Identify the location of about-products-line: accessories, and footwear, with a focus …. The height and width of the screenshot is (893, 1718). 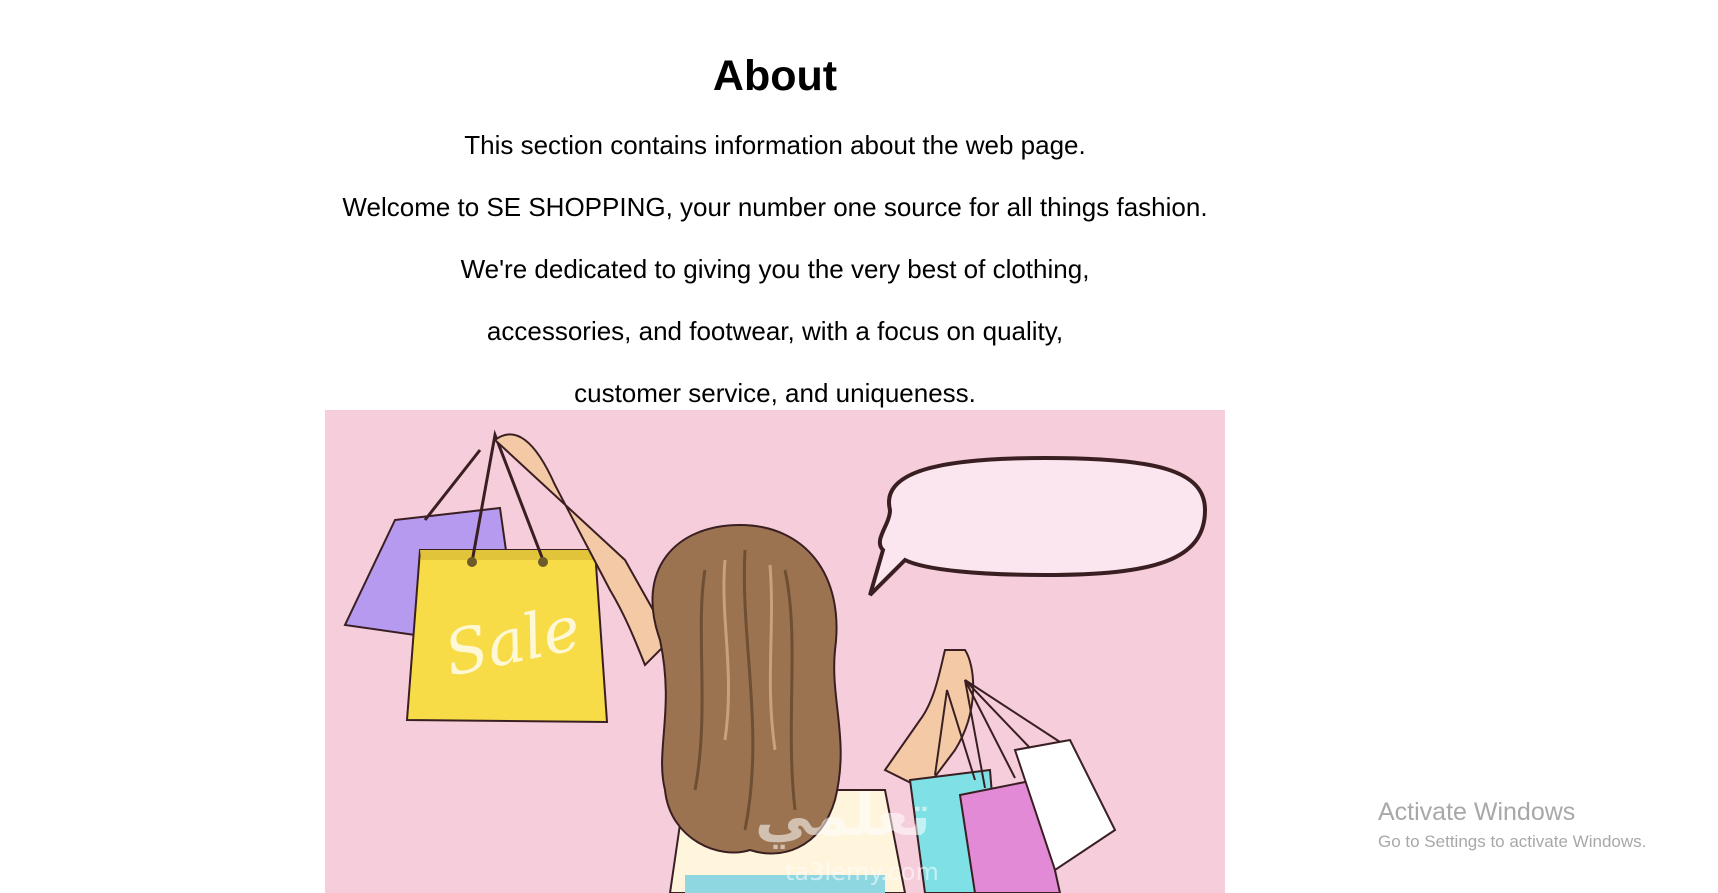
(775, 331).